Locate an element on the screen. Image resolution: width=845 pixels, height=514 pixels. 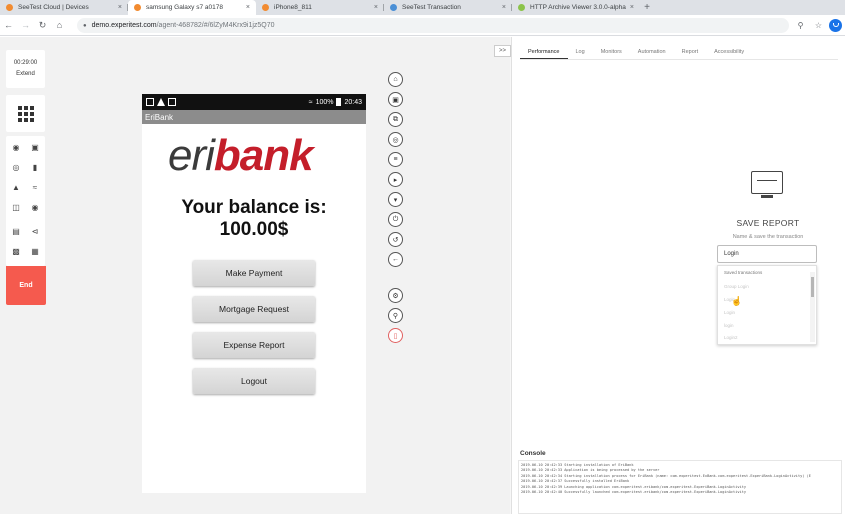
monitor-report-icon is located at coordinates (767, 185).